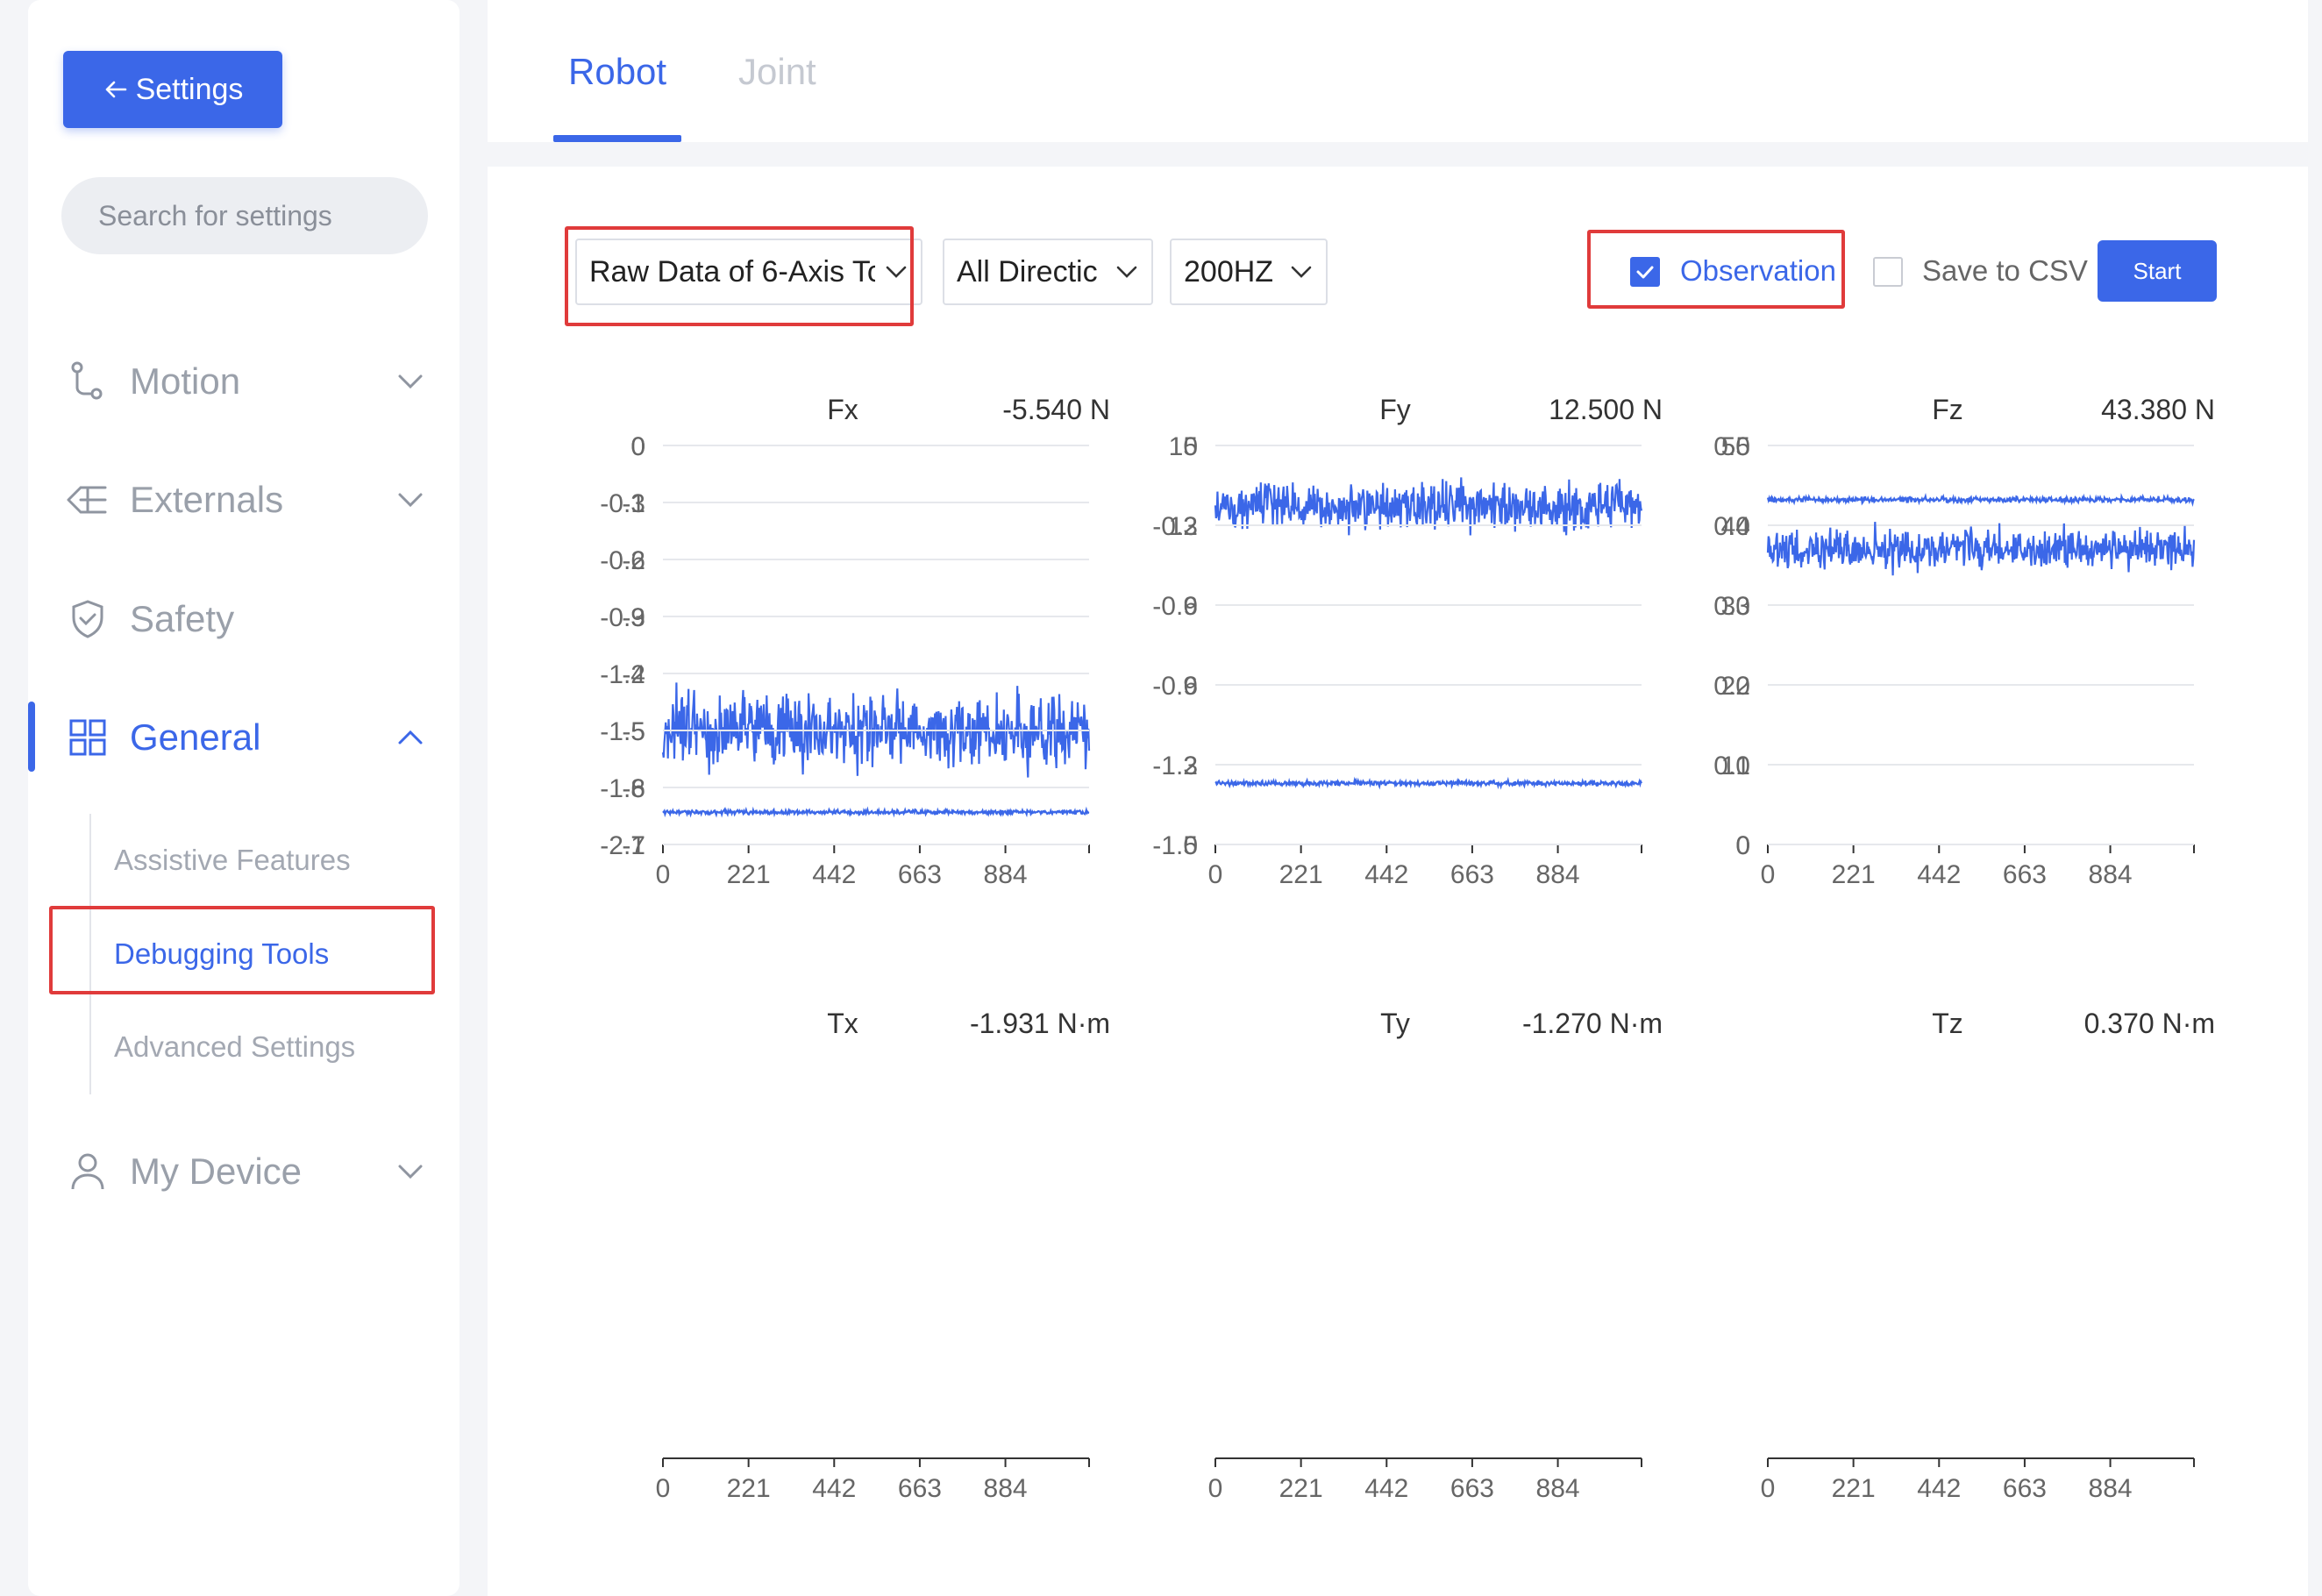 The image size is (2322, 1596). What do you see at coordinates (1731, 686) in the screenshot?
I see `y-tick-label: 0.2` at bounding box center [1731, 686].